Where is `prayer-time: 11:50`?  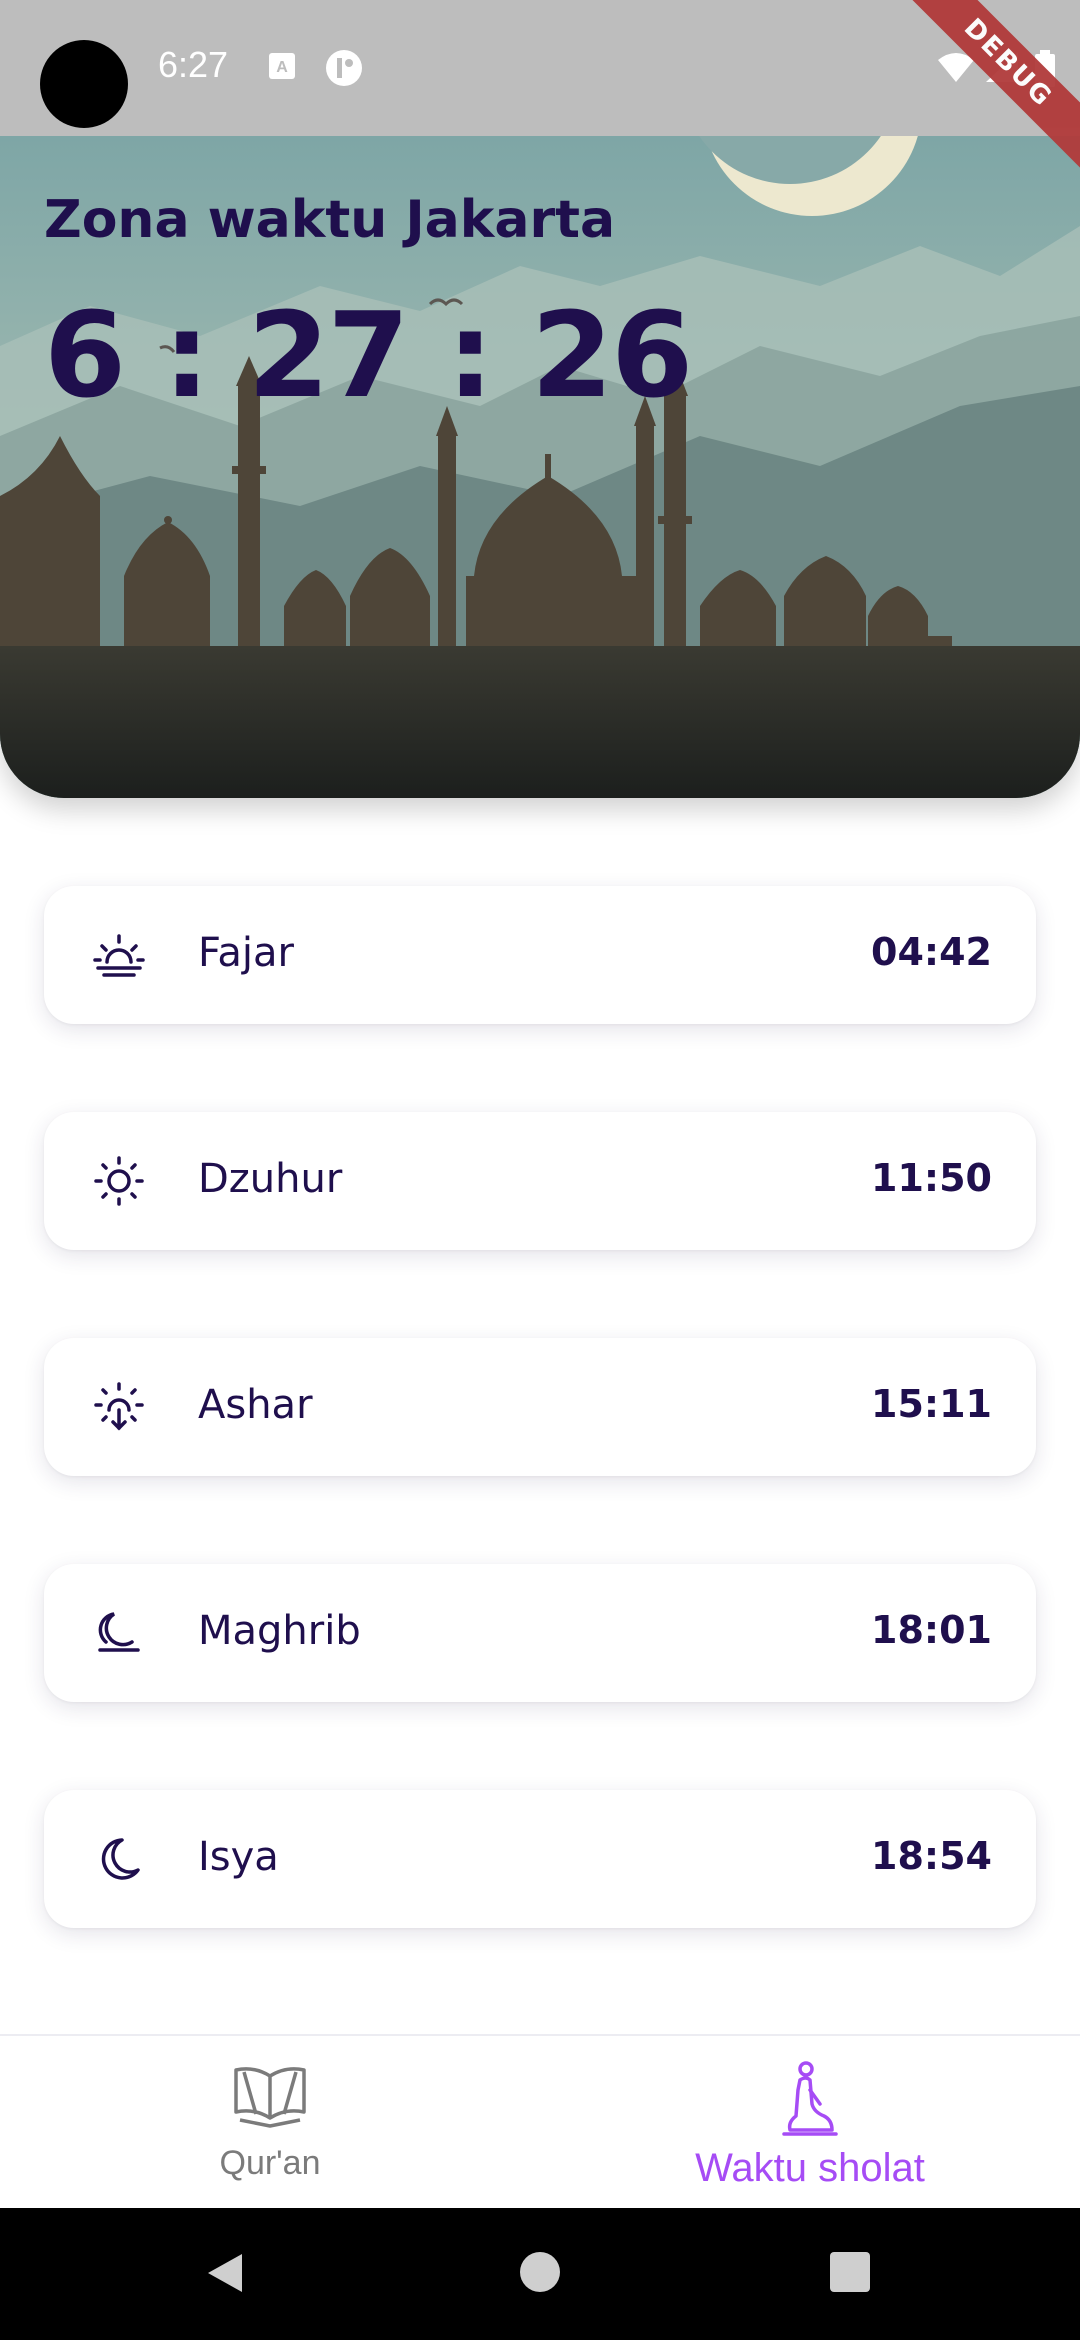 prayer-time: 11:50 is located at coordinates (931, 1178).